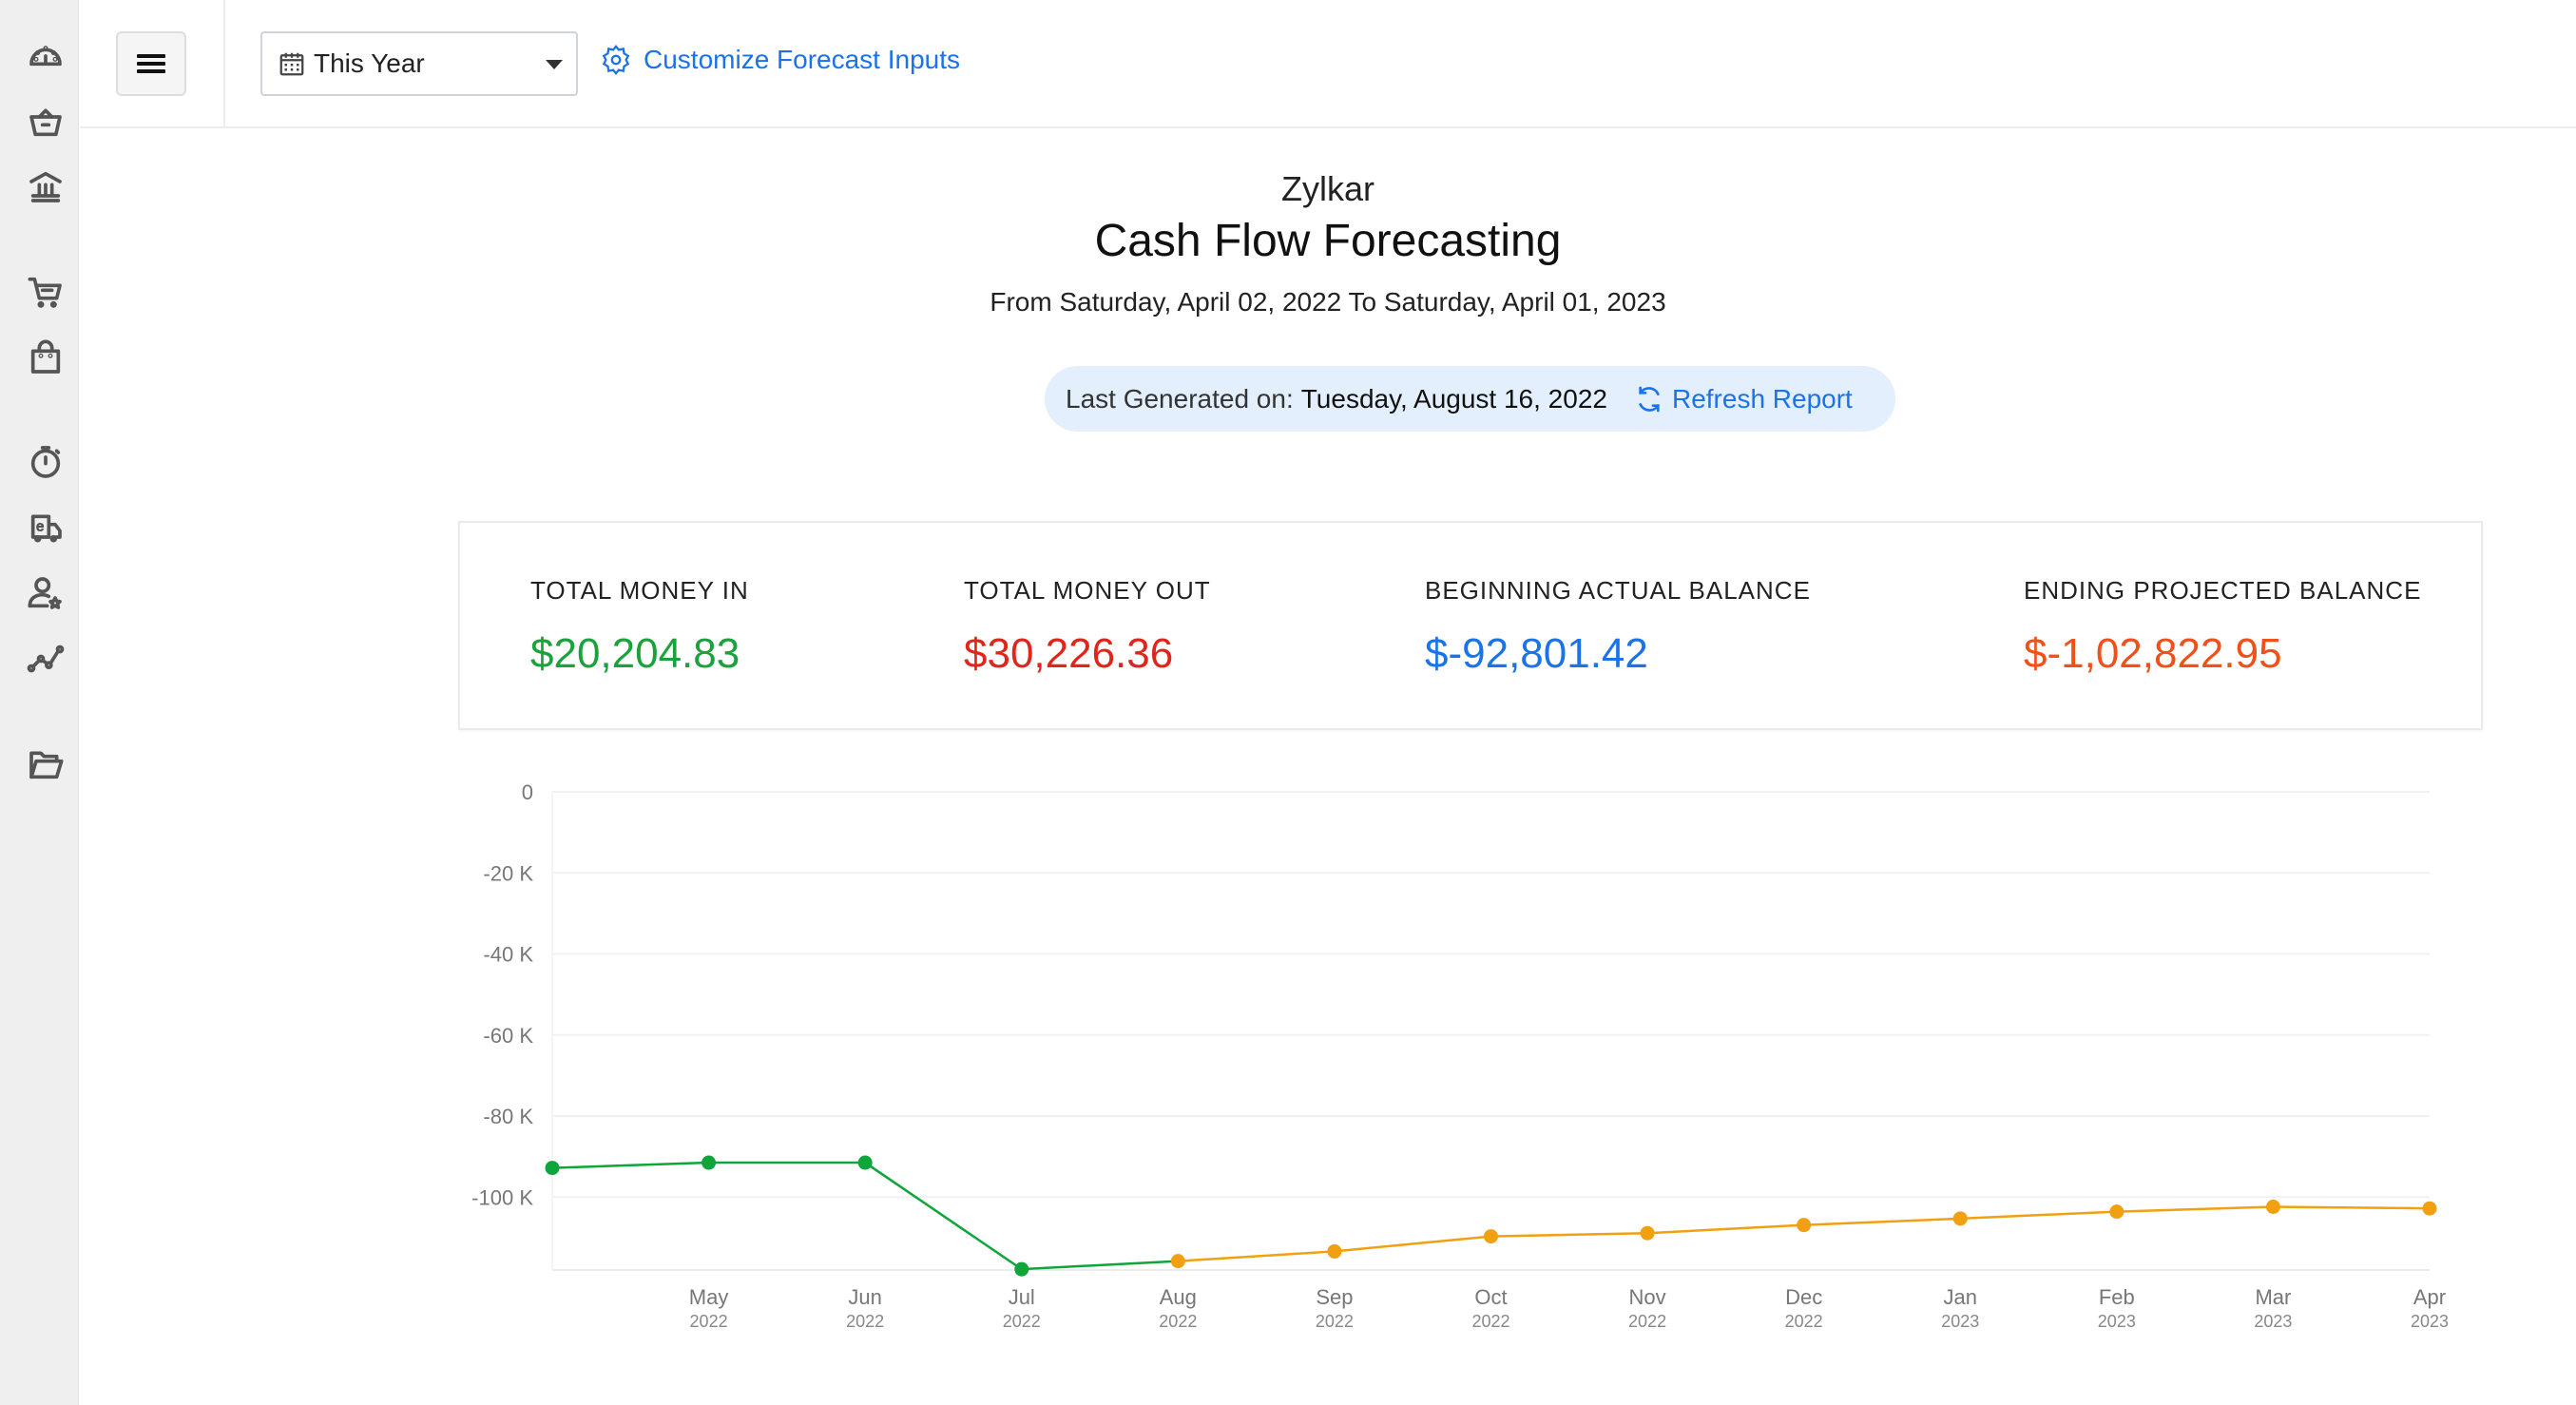 The image size is (2576, 1405). What do you see at coordinates (1647, 1297) in the screenshot?
I see `x-tick-month: Nov` at bounding box center [1647, 1297].